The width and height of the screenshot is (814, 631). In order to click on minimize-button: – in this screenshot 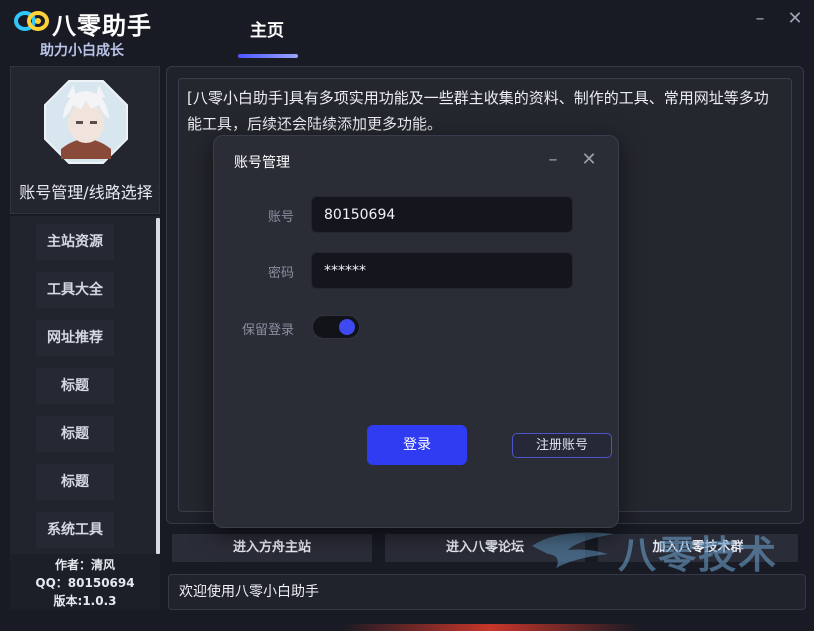, I will do `click(760, 19)`.